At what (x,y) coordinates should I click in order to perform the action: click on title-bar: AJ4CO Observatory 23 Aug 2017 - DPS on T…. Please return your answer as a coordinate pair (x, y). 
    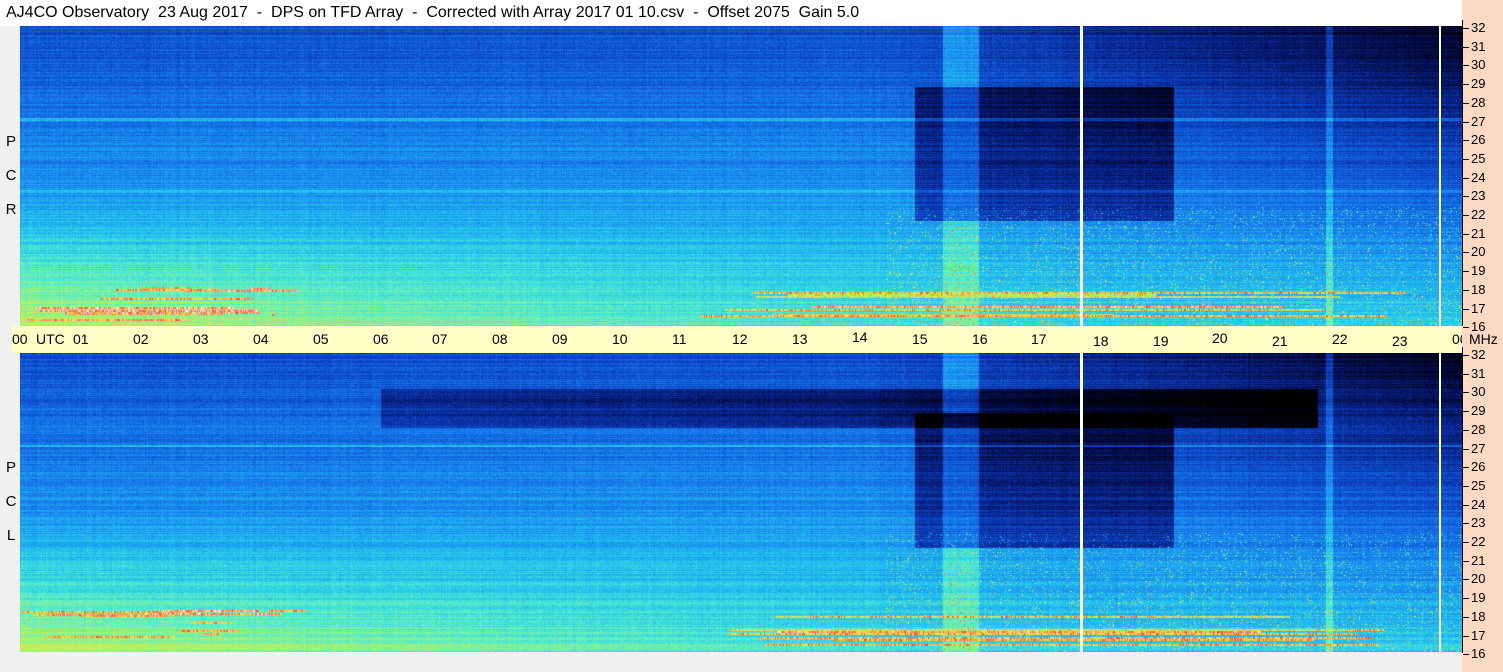
    Looking at the image, I should click on (731, 13).